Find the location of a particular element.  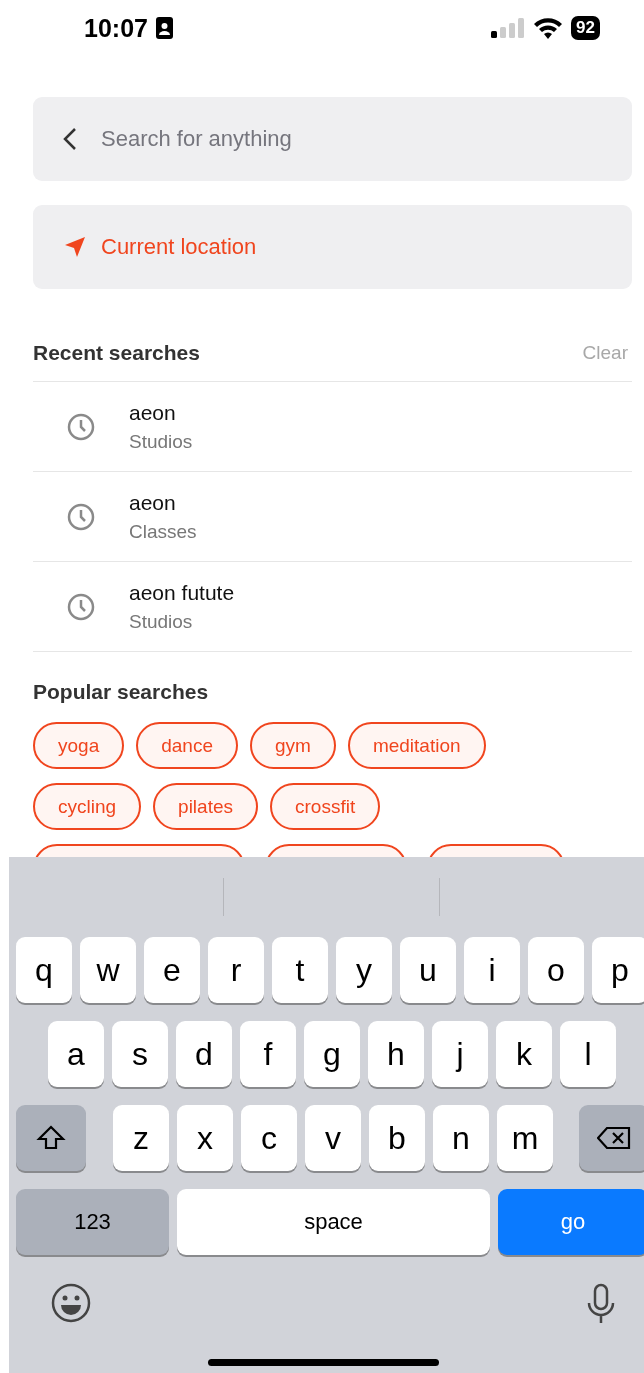

backspace-key is located at coordinates (611, 1138).